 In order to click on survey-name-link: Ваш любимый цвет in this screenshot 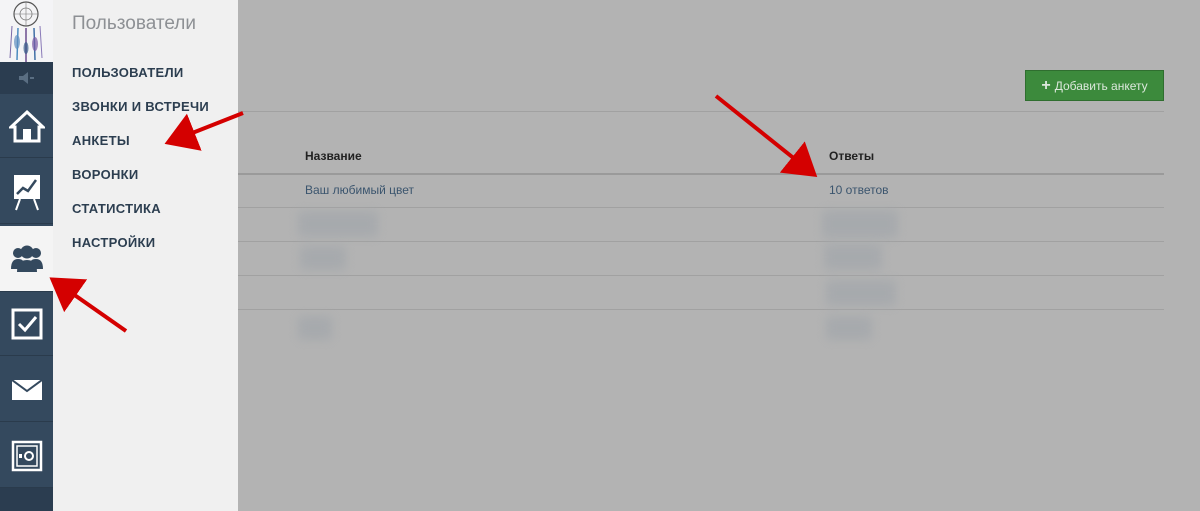, I will do `click(359, 190)`.